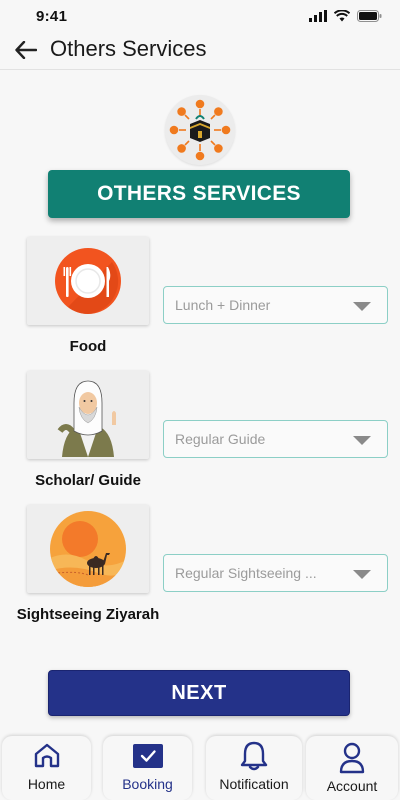 The width and height of the screenshot is (400, 800). I want to click on app-header: Others Services, so click(200, 51).